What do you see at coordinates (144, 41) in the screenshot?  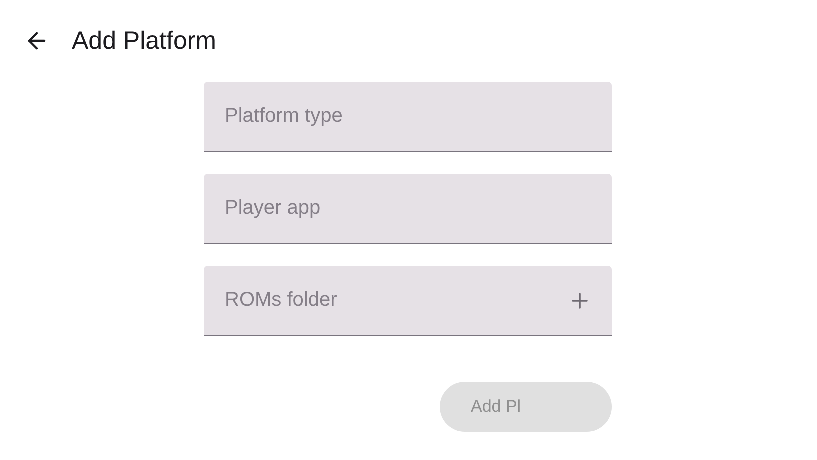 I see `page-title: Add Platform` at bounding box center [144, 41].